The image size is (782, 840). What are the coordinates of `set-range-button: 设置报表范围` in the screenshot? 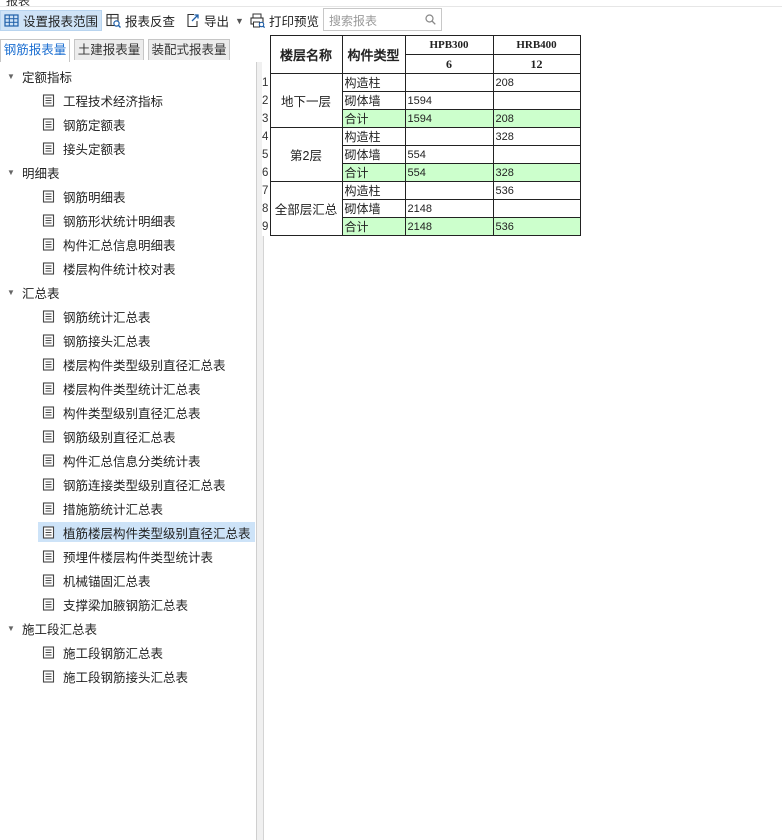 It's located at (51, 20).